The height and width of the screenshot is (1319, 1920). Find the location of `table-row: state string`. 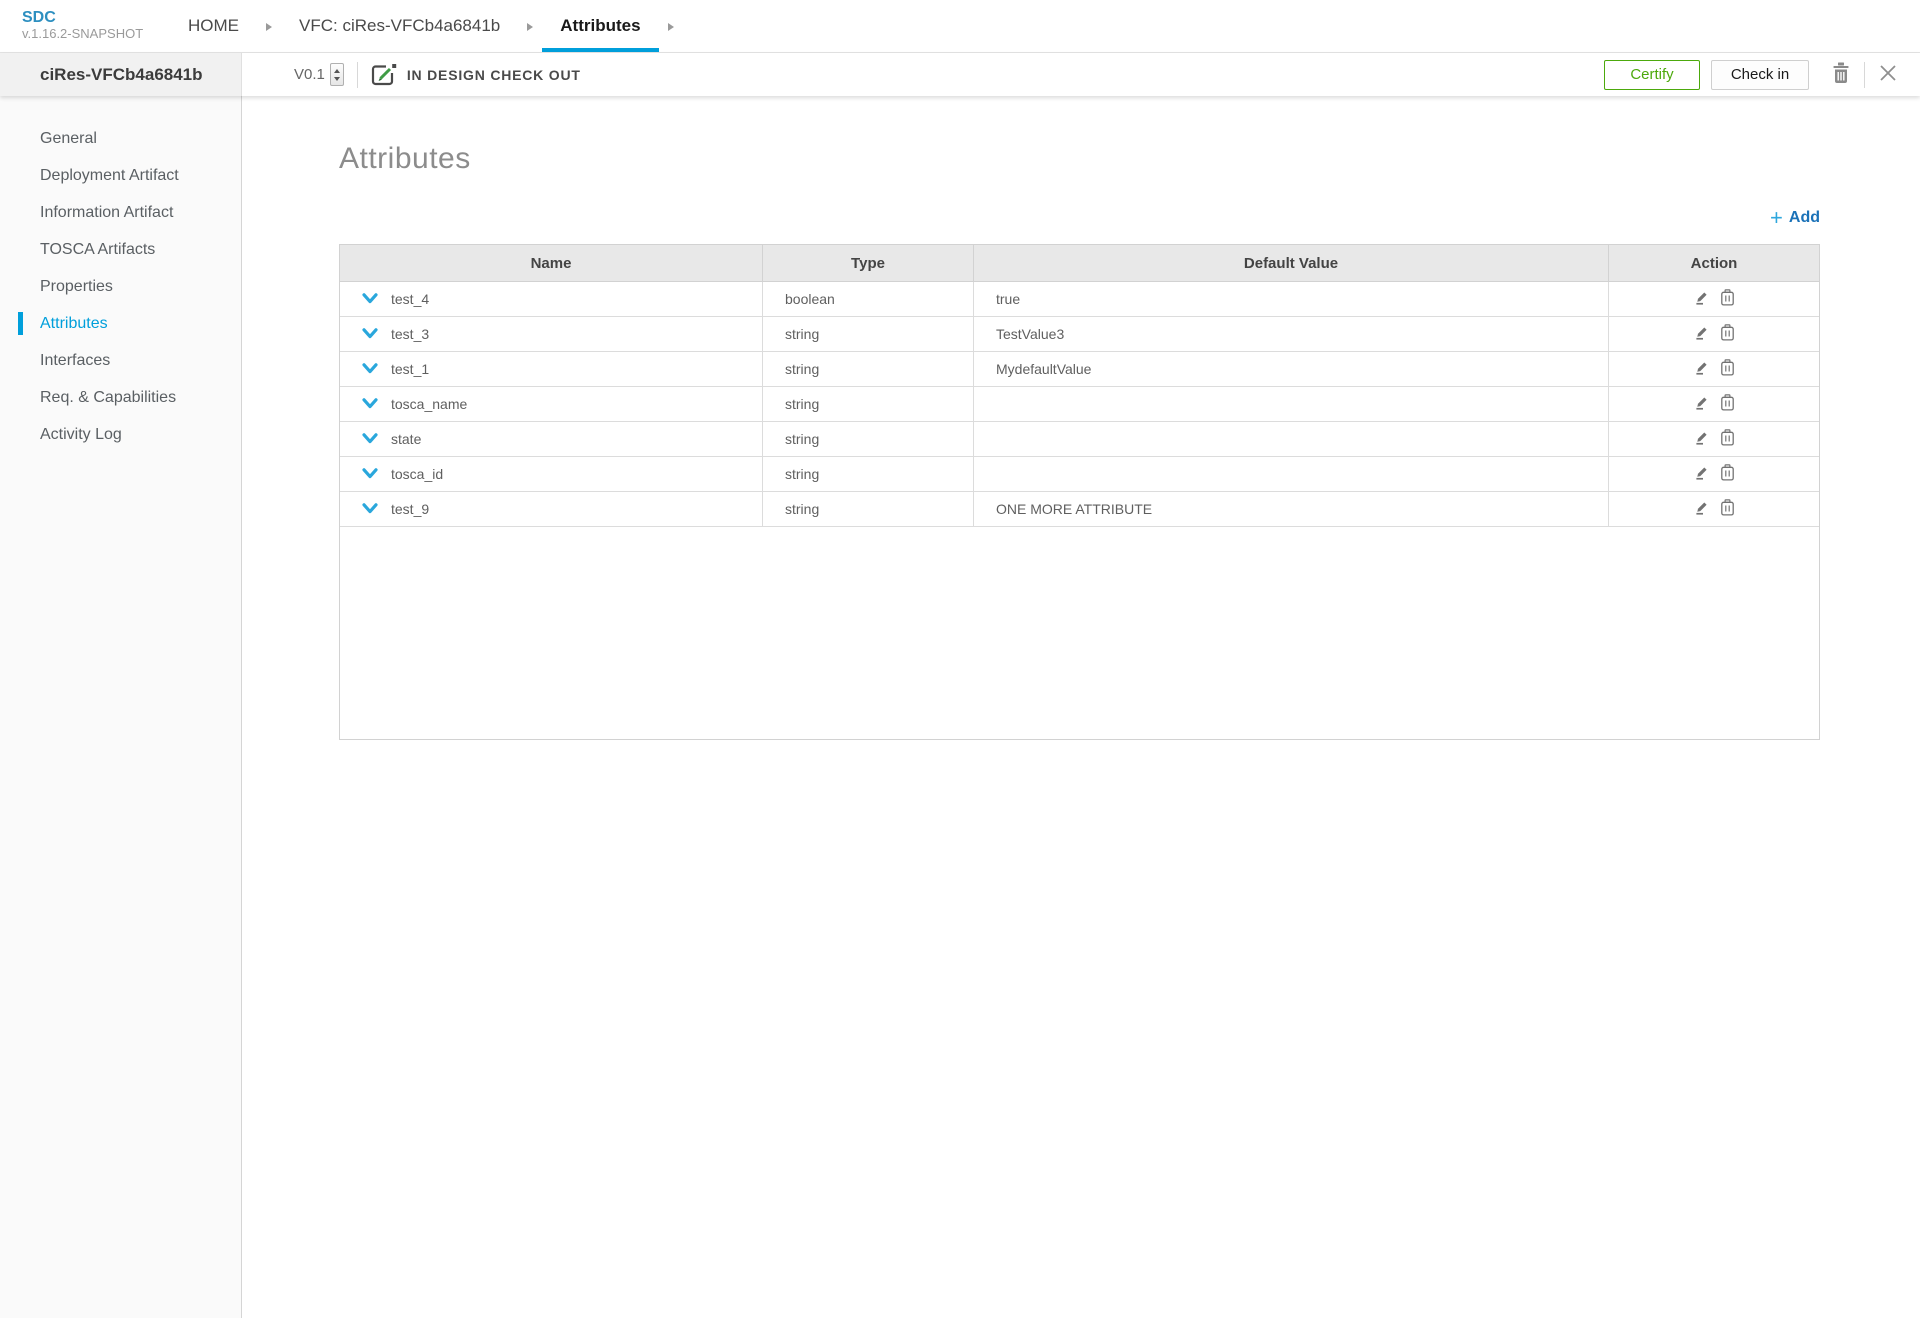

table-row: state string is located at coordinates (1079, 439).